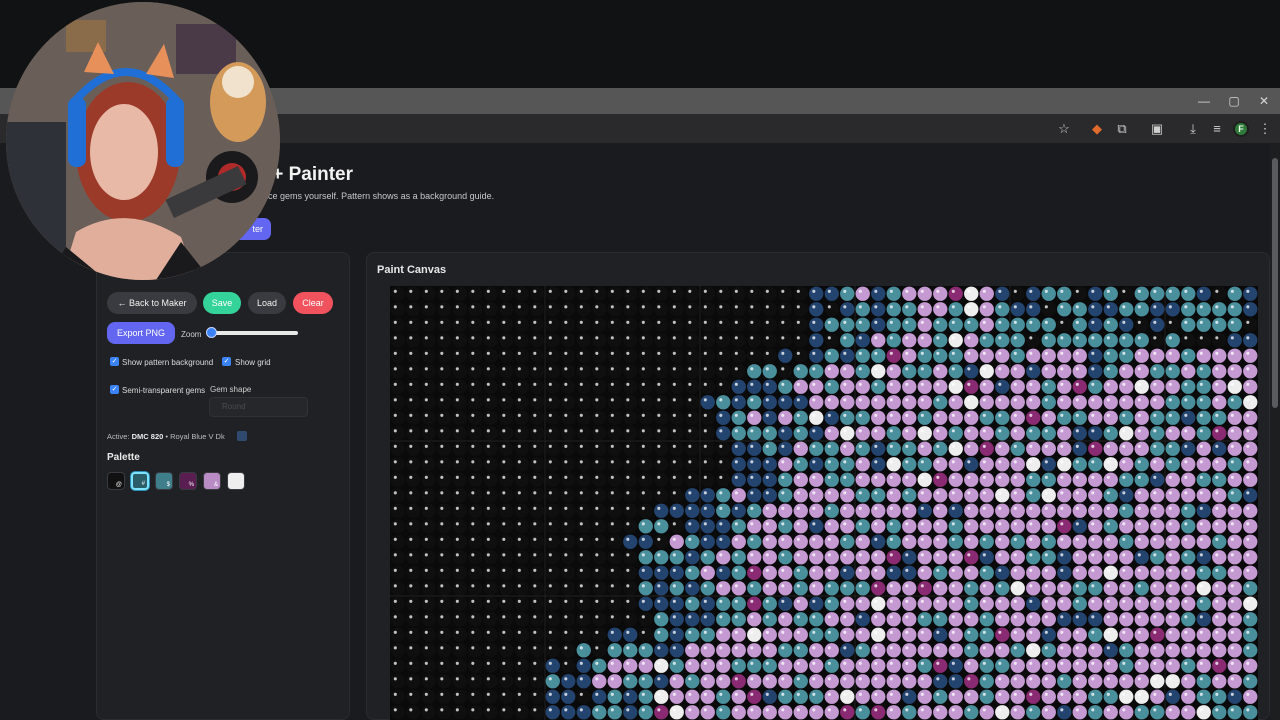 The image size is (1280, 720). I want to click on pattern-background-checkbox: ✓, so click(114, 361).